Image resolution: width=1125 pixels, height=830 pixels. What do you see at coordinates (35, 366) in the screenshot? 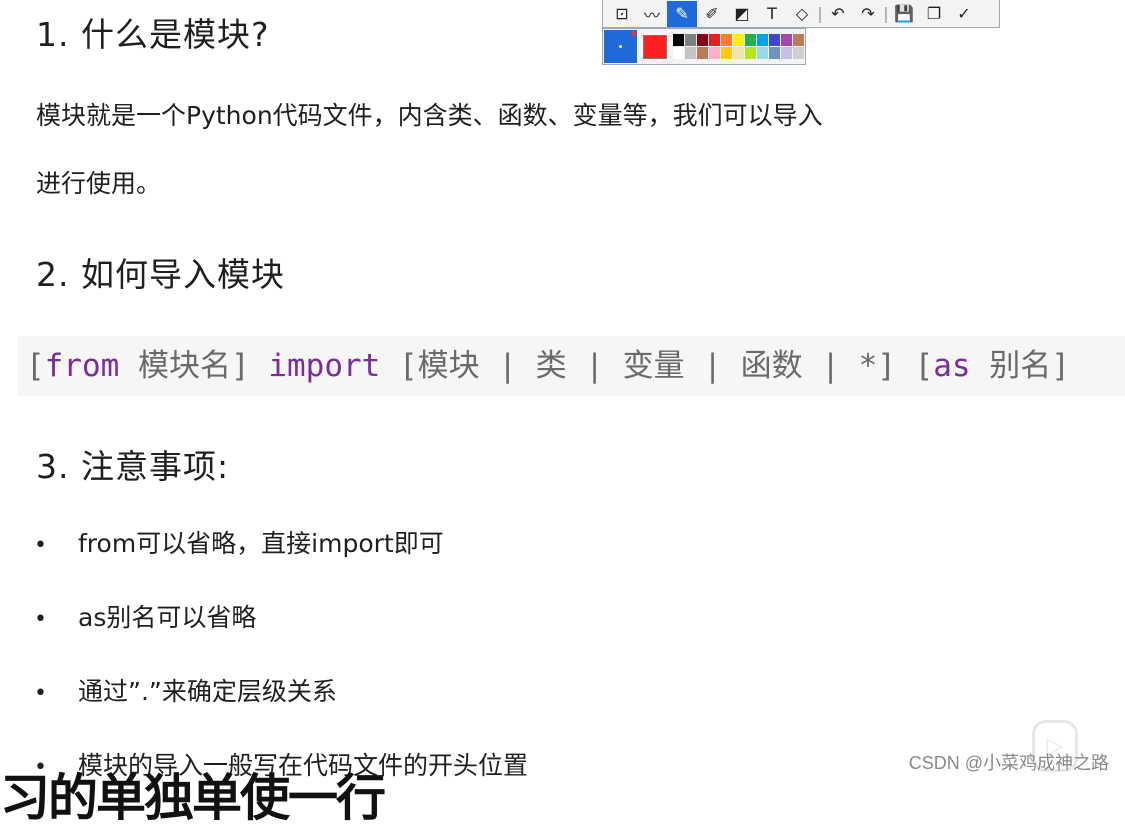
I see `code-bracket: [` at bounding box center [35, 366].